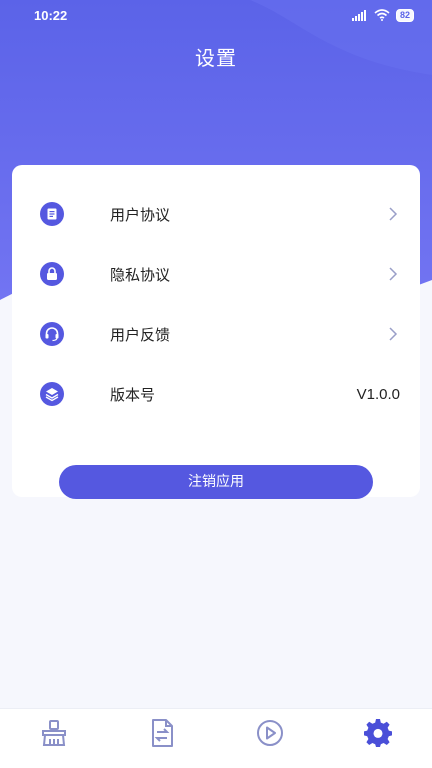 This screenshot has height=768, width=432. I want to click on wifi-icon, so click(382, 15).